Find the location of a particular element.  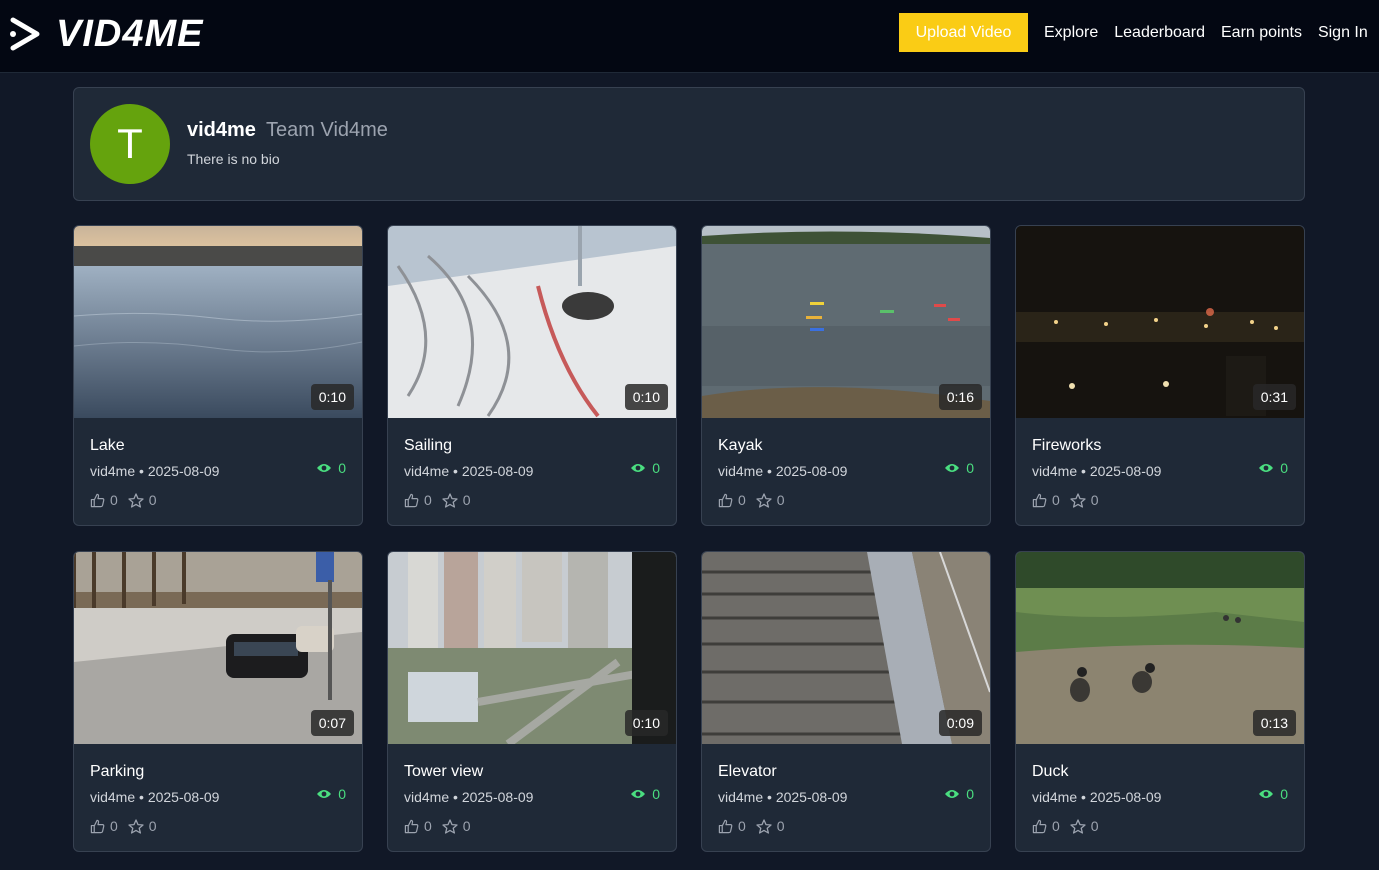

video-card: 0:10 Lake vid4me • 2025-08-09 0 0 0 is located at coordinates (218, 375).